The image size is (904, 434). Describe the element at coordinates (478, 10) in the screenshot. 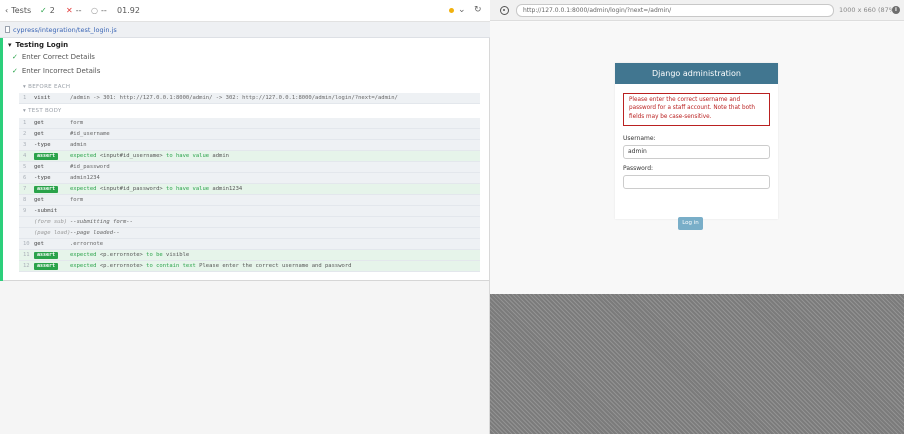

I see `restart-icon: ↻` at that location.